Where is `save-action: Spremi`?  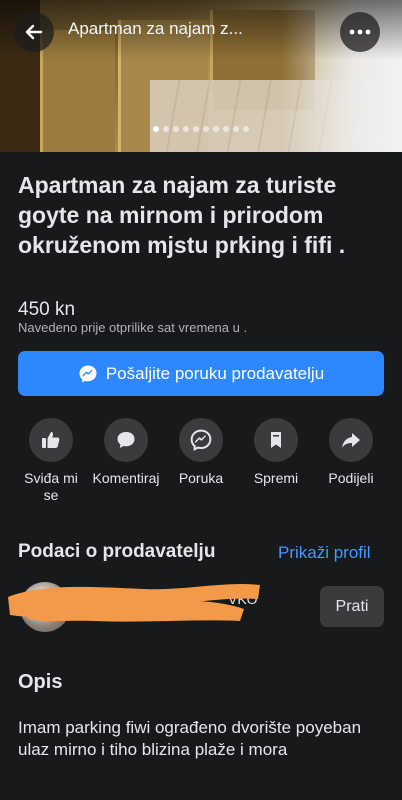
save-action: Spremi is located at coordinates (276, 468).